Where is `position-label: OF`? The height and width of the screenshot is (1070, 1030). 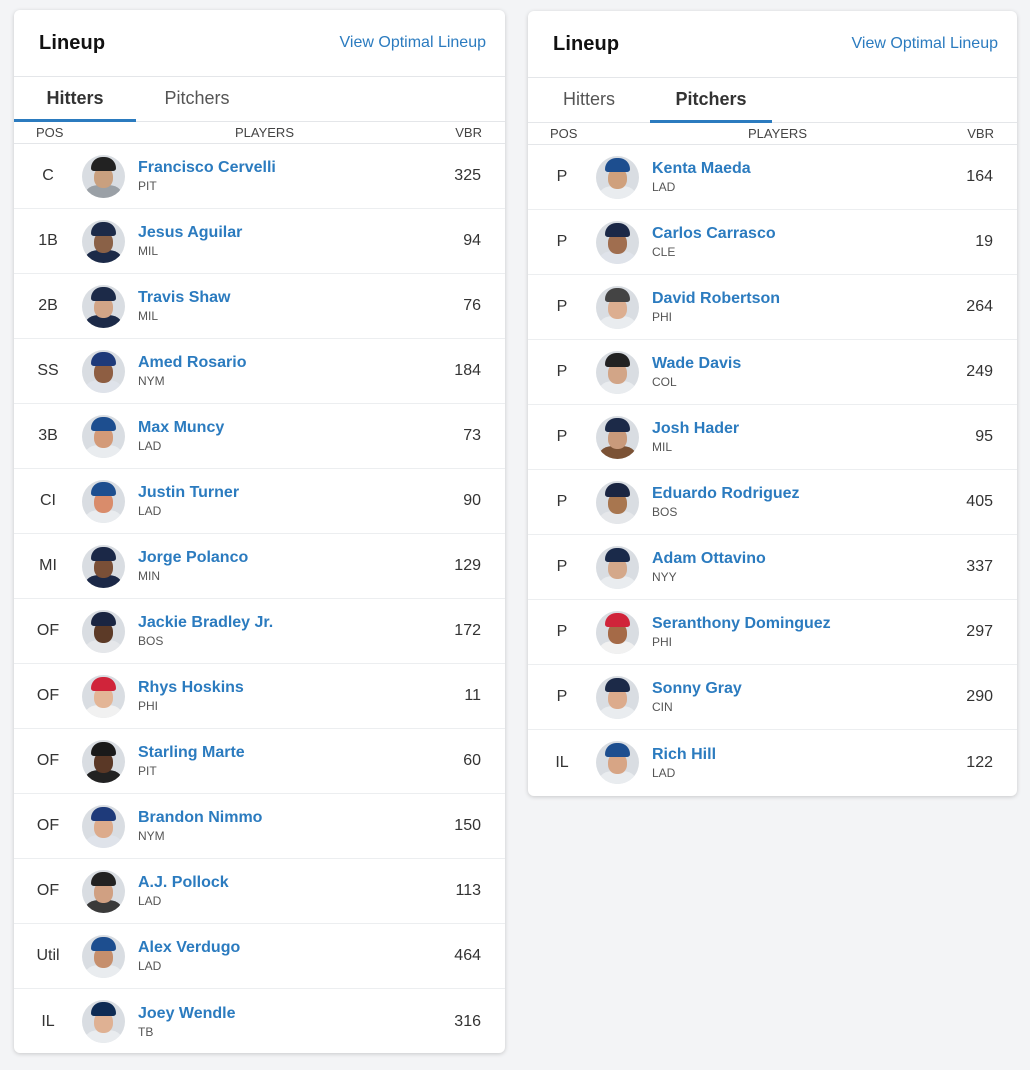 position-label: OF is located at coordinates (48, 760).